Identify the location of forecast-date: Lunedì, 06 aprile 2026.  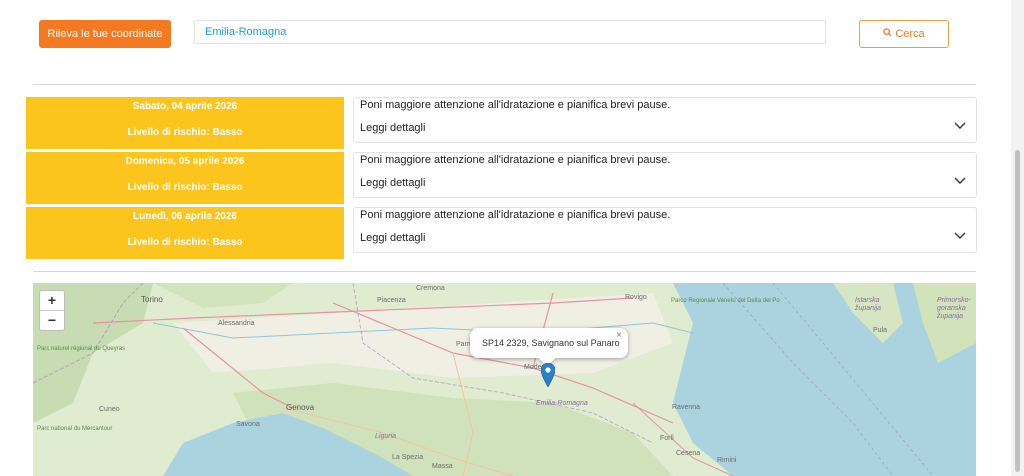
(185, 216).